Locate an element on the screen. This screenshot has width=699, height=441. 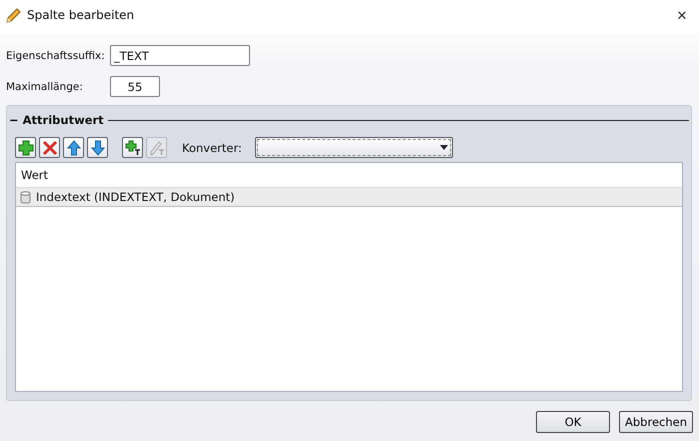
group-title: Attributwert is located at coordinates (63, 120).